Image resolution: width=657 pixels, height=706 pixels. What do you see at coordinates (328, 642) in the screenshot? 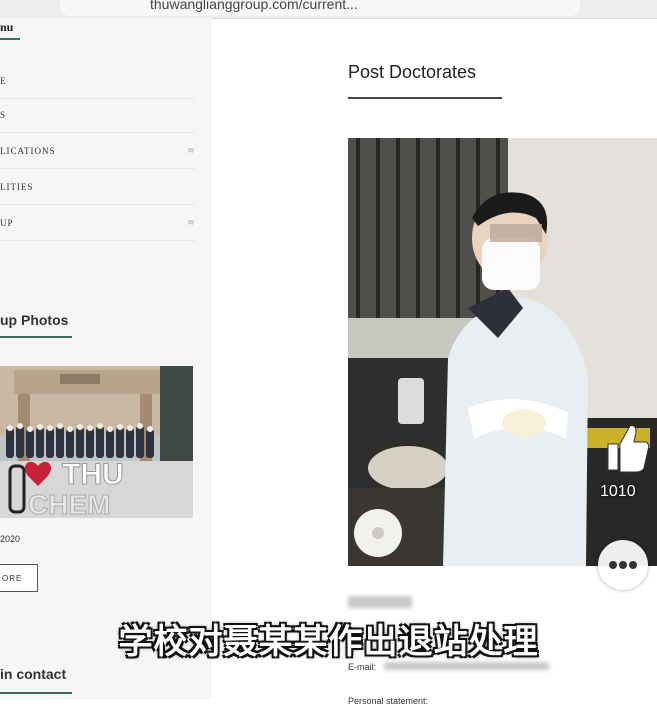
I see `video-subtitle: 学校对聂某某作出退站处理` at bounding box center [328, 642].